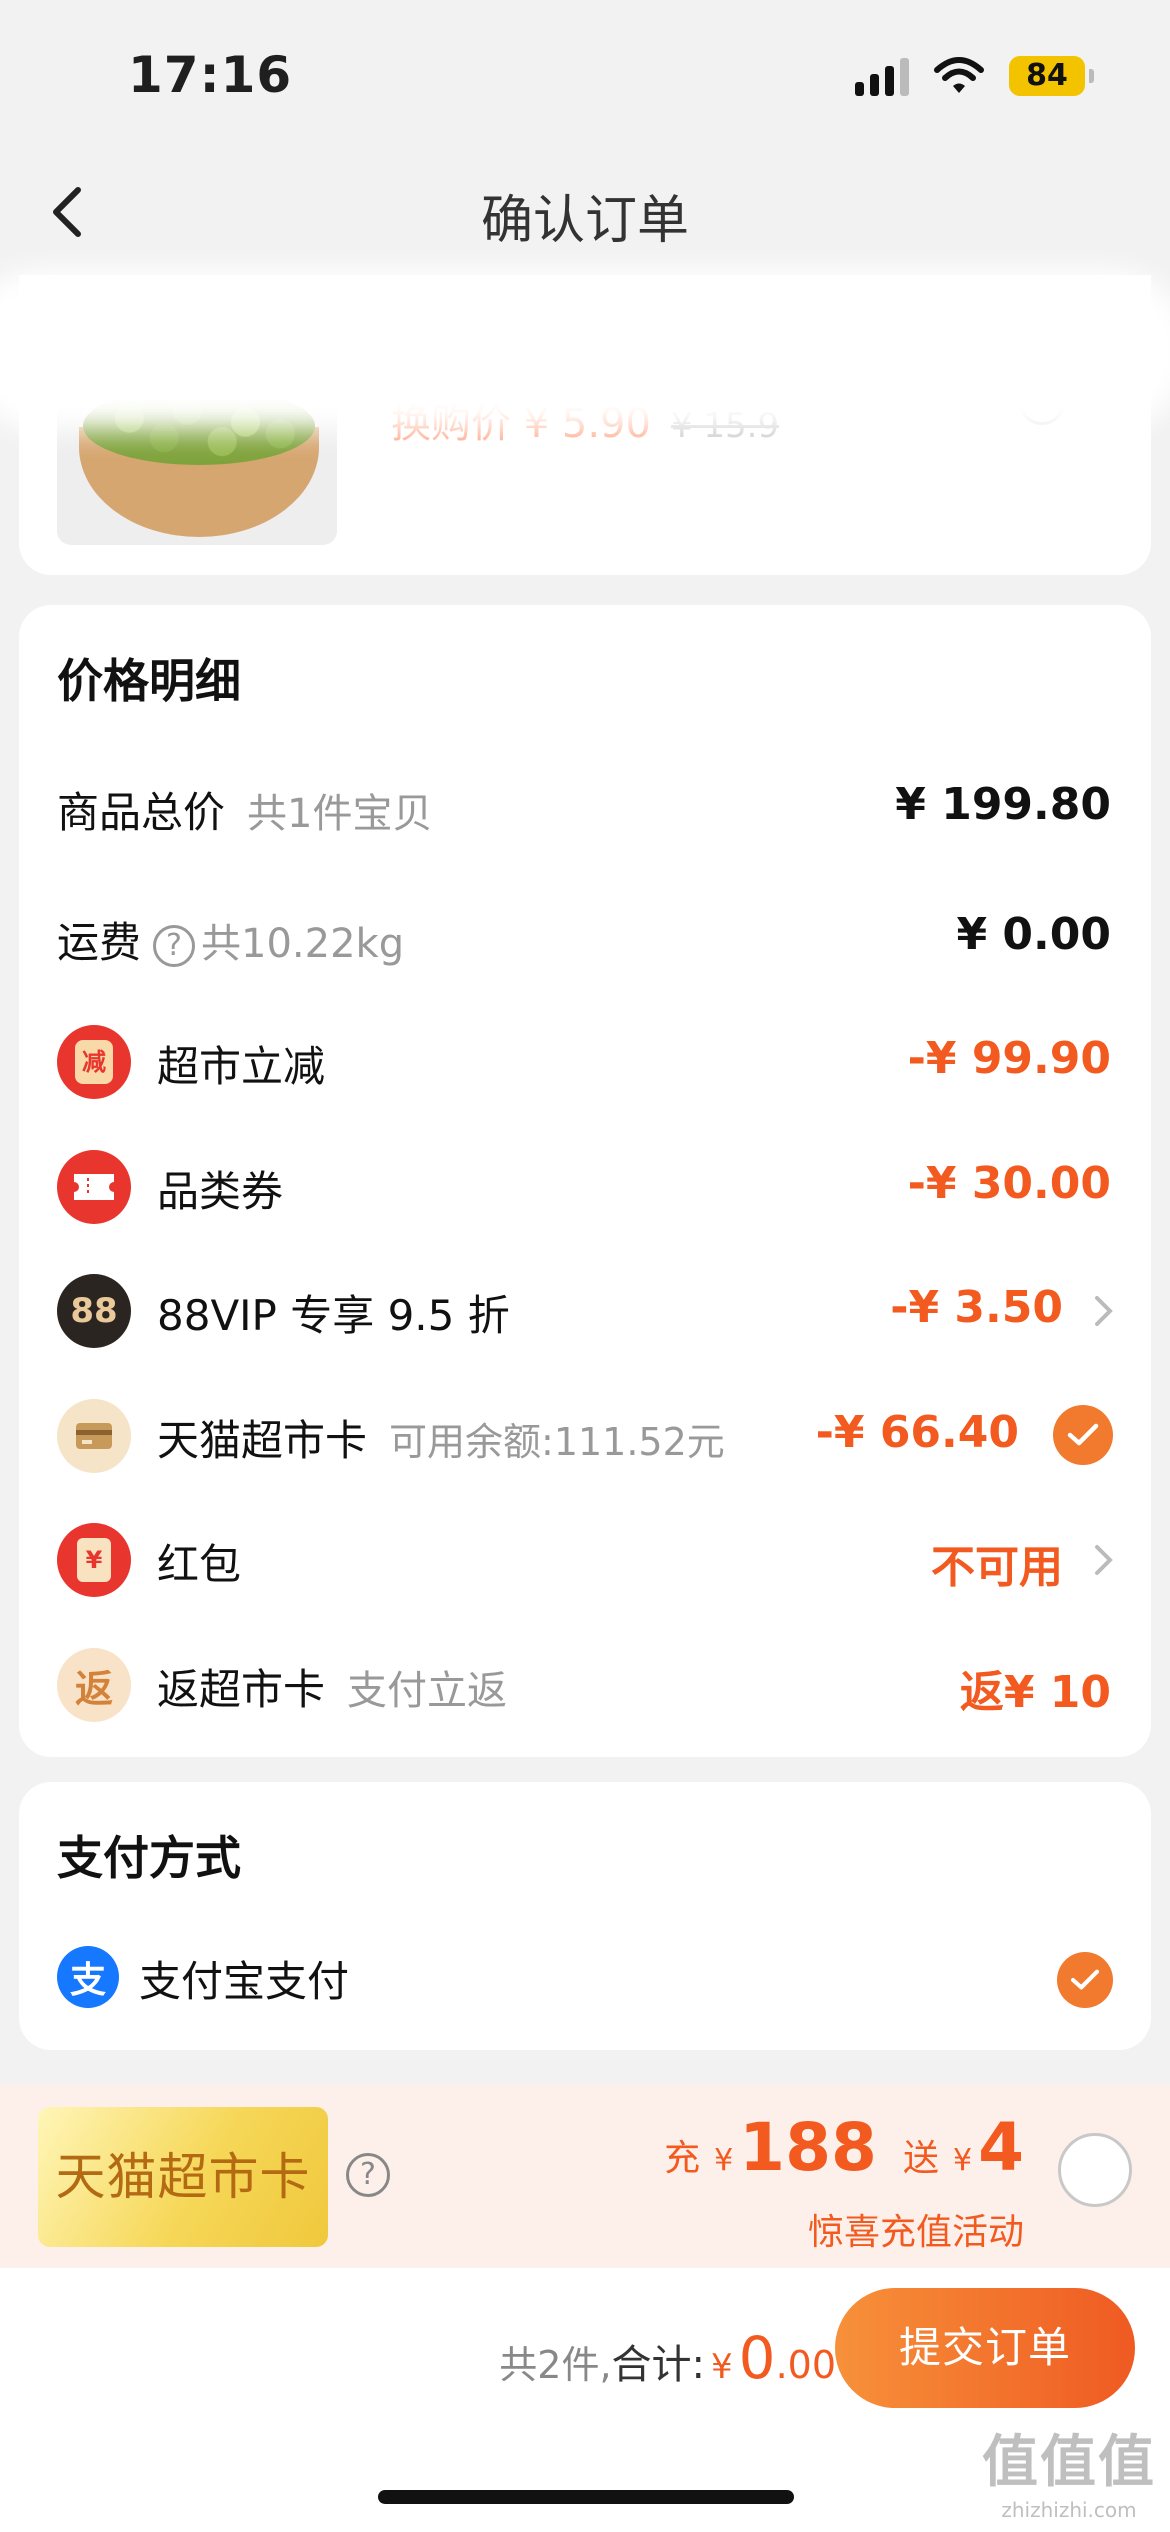  I want to click on recharge-select-radio, so click(1095, 2170).